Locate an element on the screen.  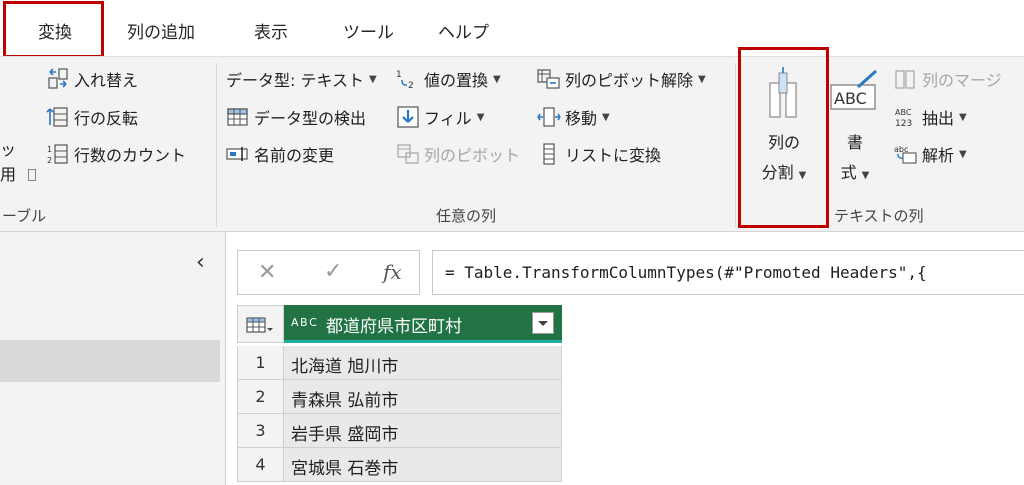
count-rows-label: 行数のカウント is located at coordinates (130, 155).